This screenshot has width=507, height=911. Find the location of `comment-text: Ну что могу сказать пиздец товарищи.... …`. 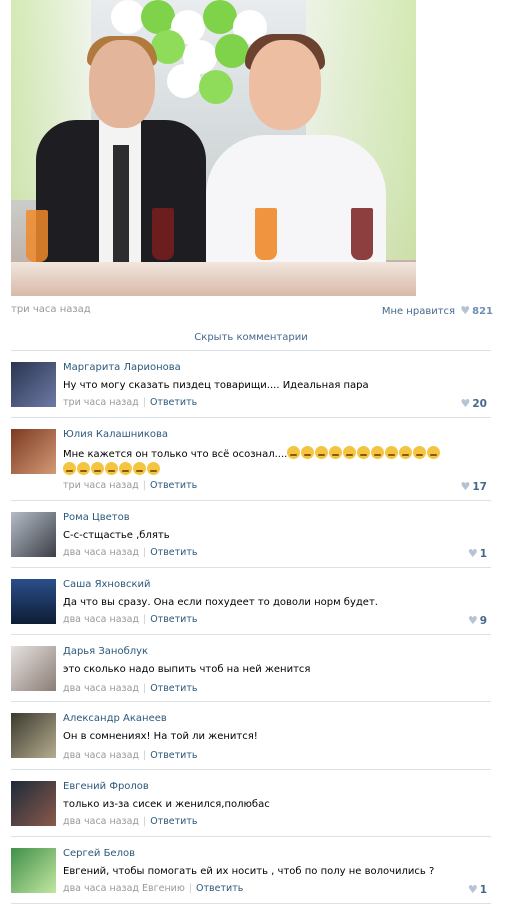

comment-text: Ну что могу сказать пиздец товарищи.... … is located at coordinates (216, 385).